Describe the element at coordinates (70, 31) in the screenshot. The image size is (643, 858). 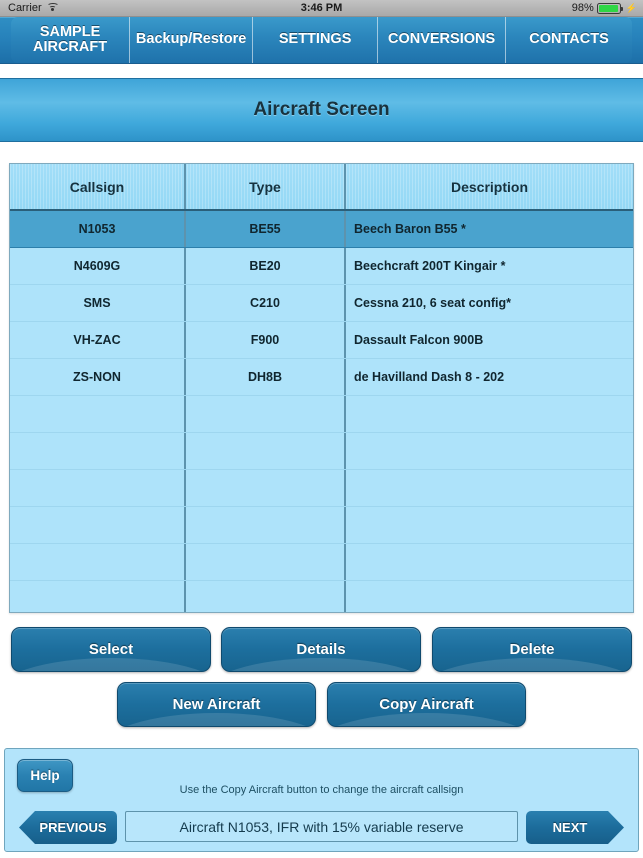
I see `tab-sample-aircraft-line1: SAMPLE` at that location.